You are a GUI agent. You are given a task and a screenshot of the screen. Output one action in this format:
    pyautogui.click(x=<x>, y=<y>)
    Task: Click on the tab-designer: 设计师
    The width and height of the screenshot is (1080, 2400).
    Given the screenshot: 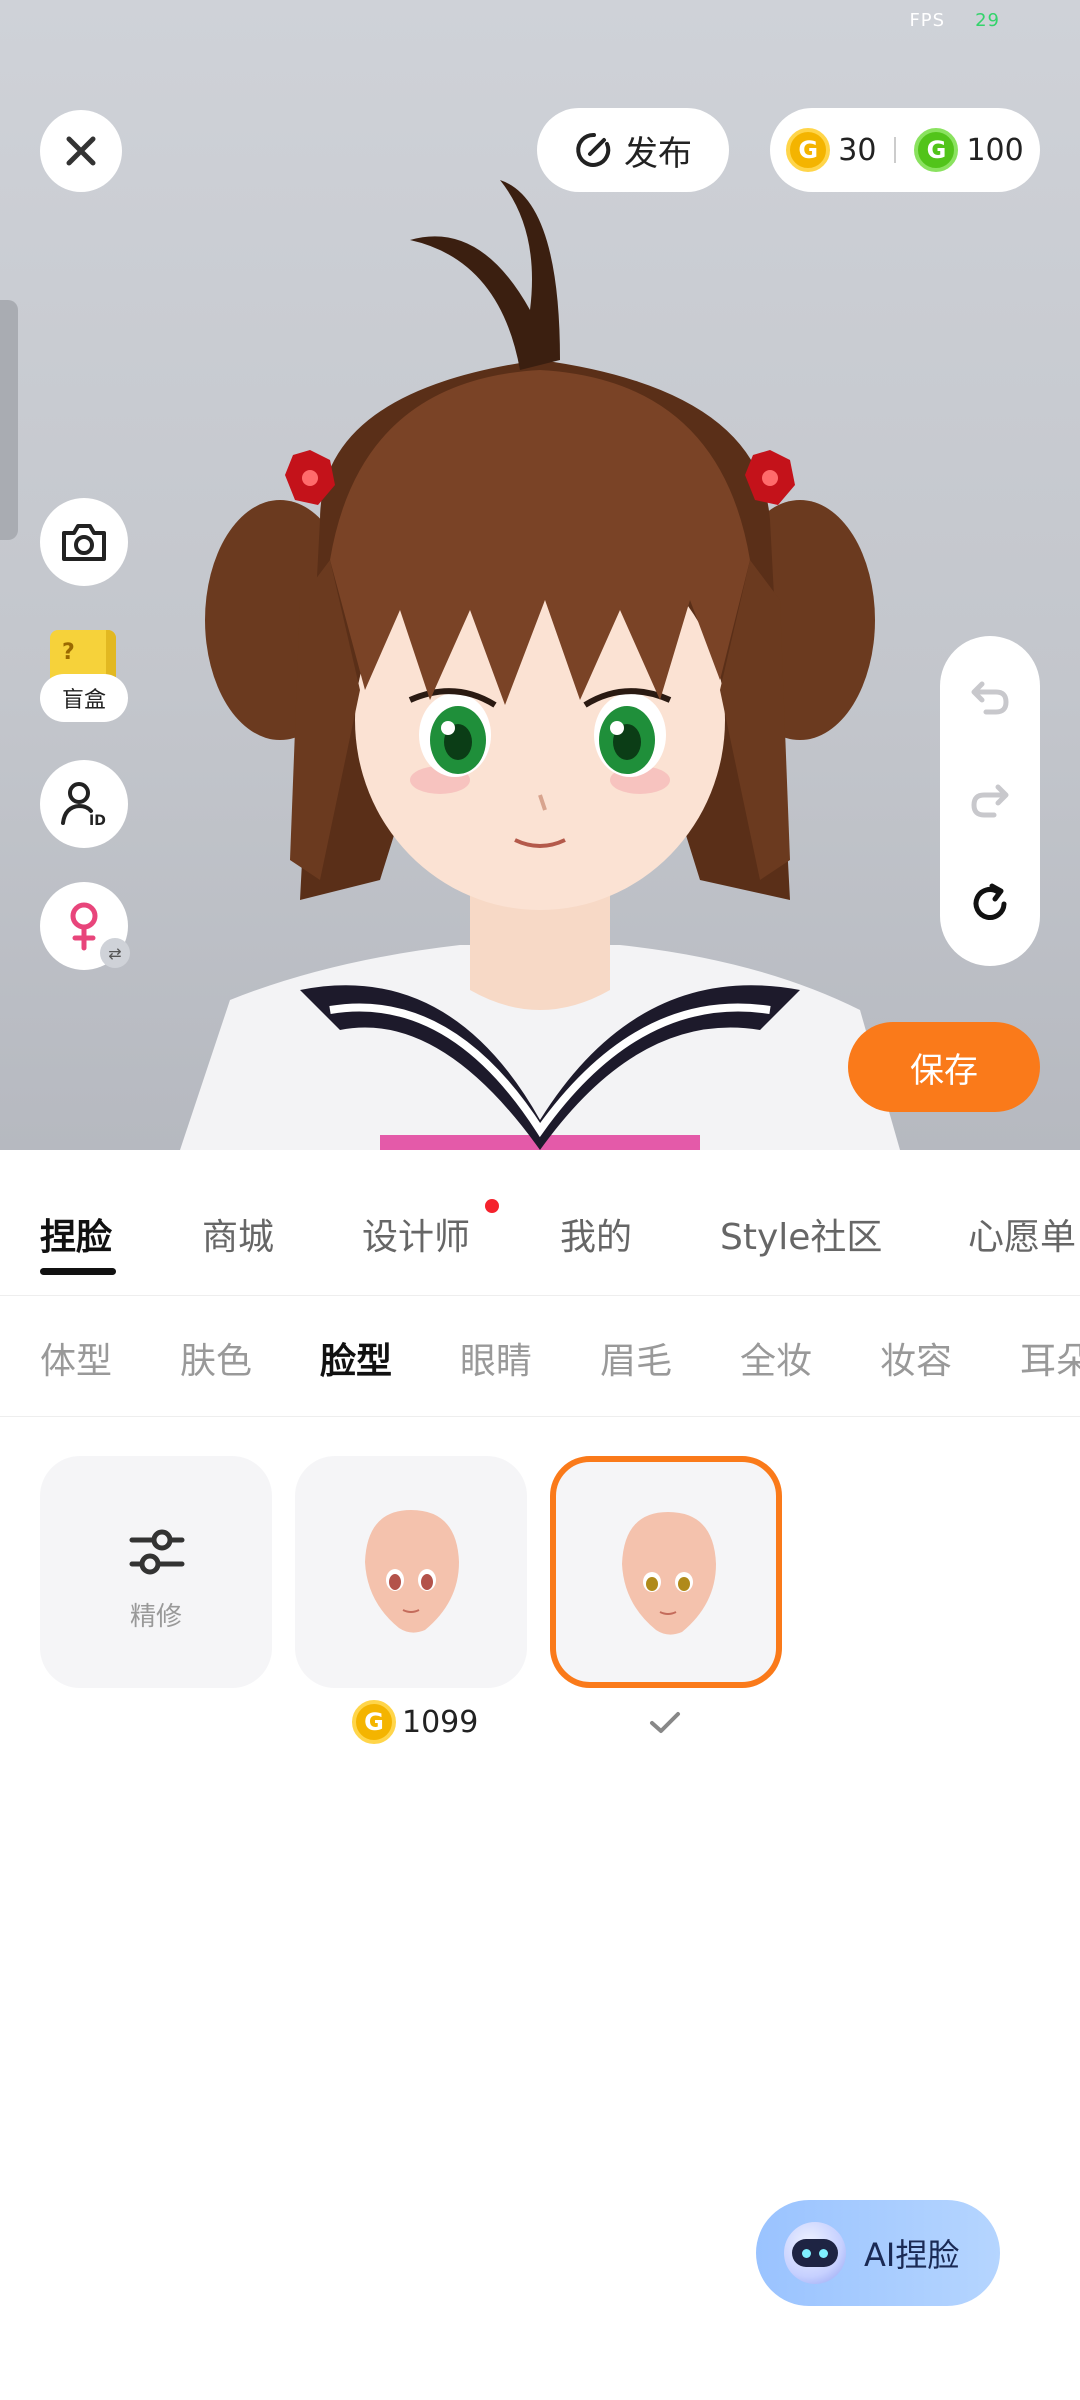 What is the action you would take?
    pyautogui.click(x=416, y=1234)
    